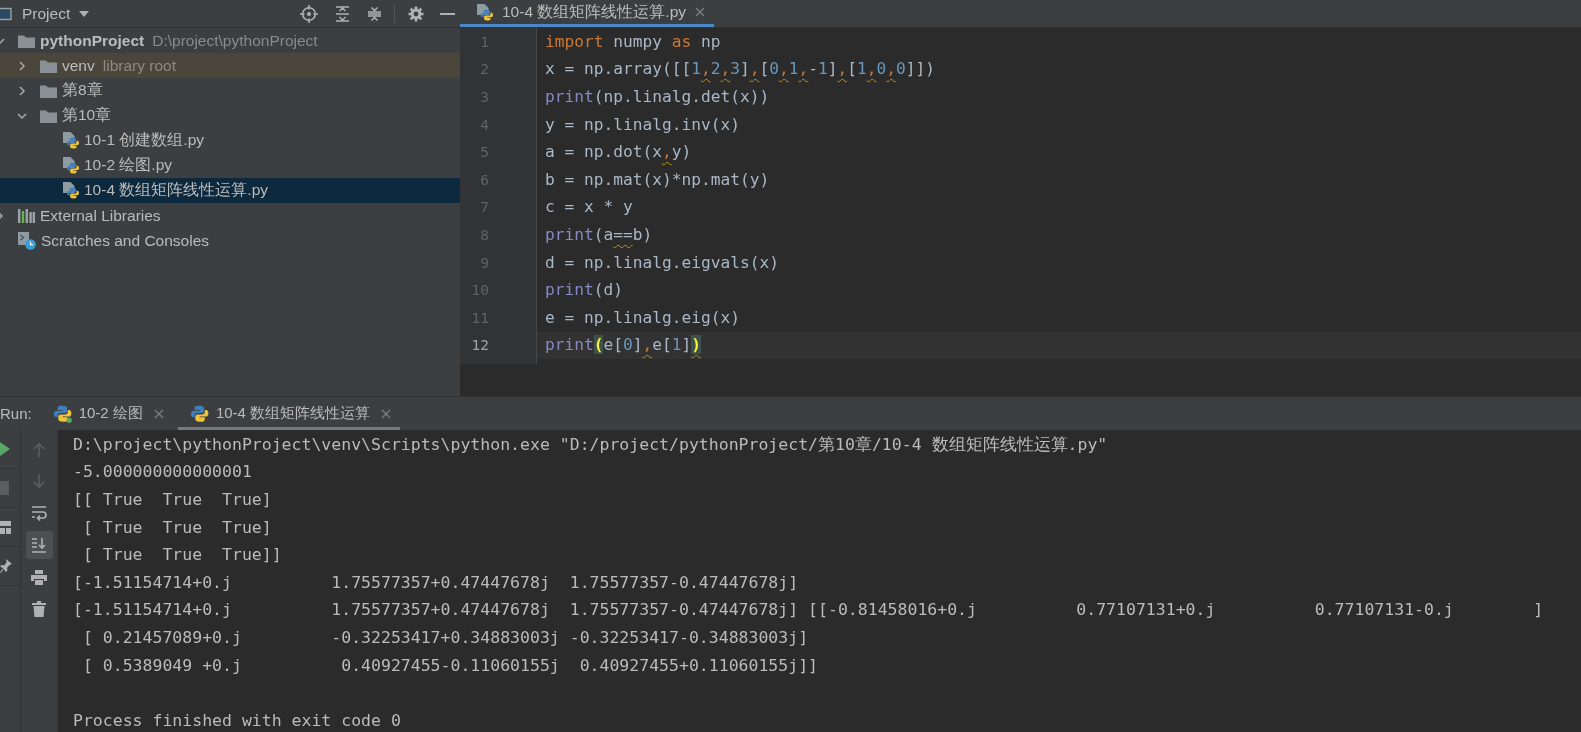 The width and height of the screenshot is (1581, 732). I want to click on console-line: [-1.51154714+0.j 1.75577357+0.47447678j 1.75577357-0.47447678j] [[-0.81458016+0.j 0.77107131+0.j 0.77107131-0.j ], so click(808, 610).